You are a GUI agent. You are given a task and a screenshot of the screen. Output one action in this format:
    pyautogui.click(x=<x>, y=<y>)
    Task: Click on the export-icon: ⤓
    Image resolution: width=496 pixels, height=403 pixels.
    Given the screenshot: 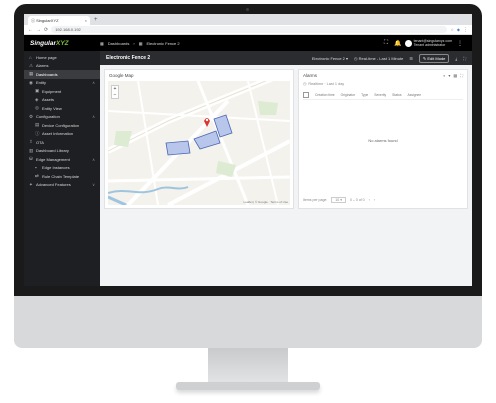 What is the action you would take?
    pyautogui.click(x=456, y=58)
    